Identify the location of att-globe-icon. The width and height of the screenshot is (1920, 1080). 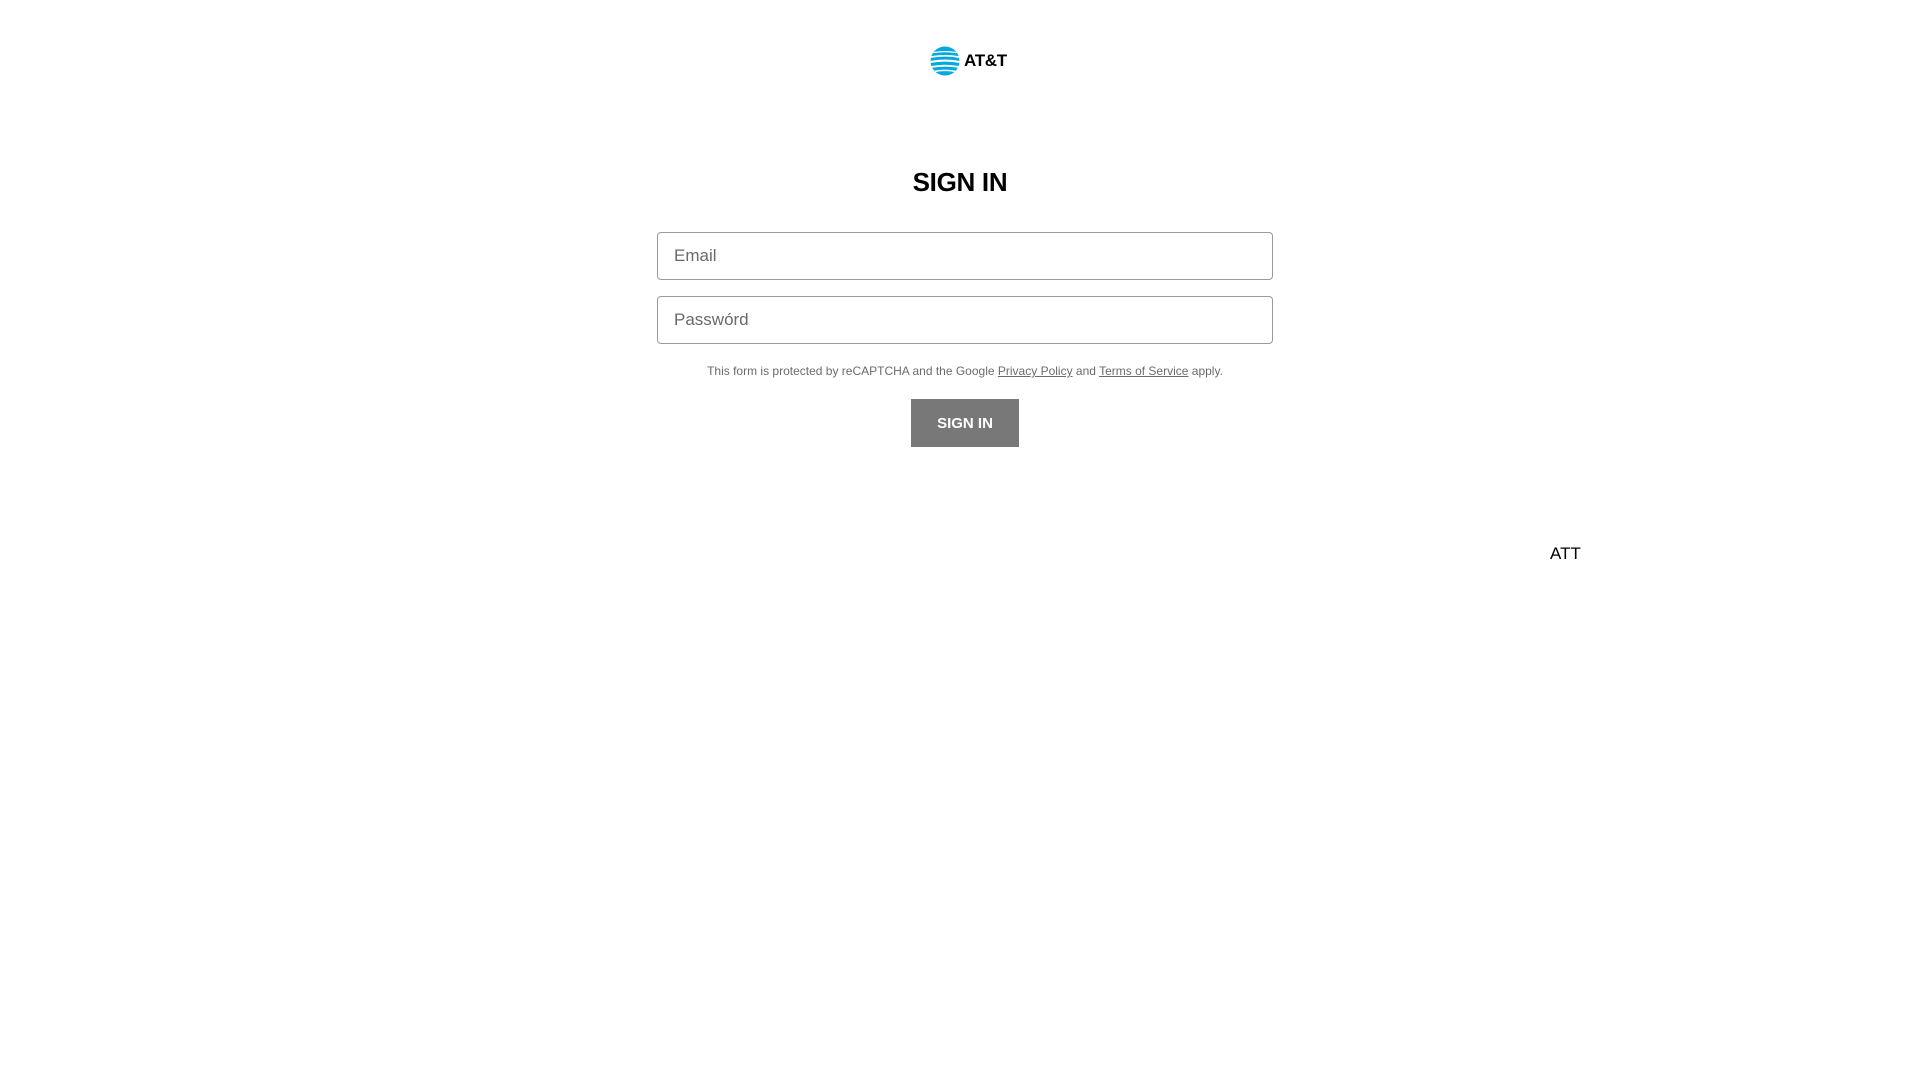
(945, 61).